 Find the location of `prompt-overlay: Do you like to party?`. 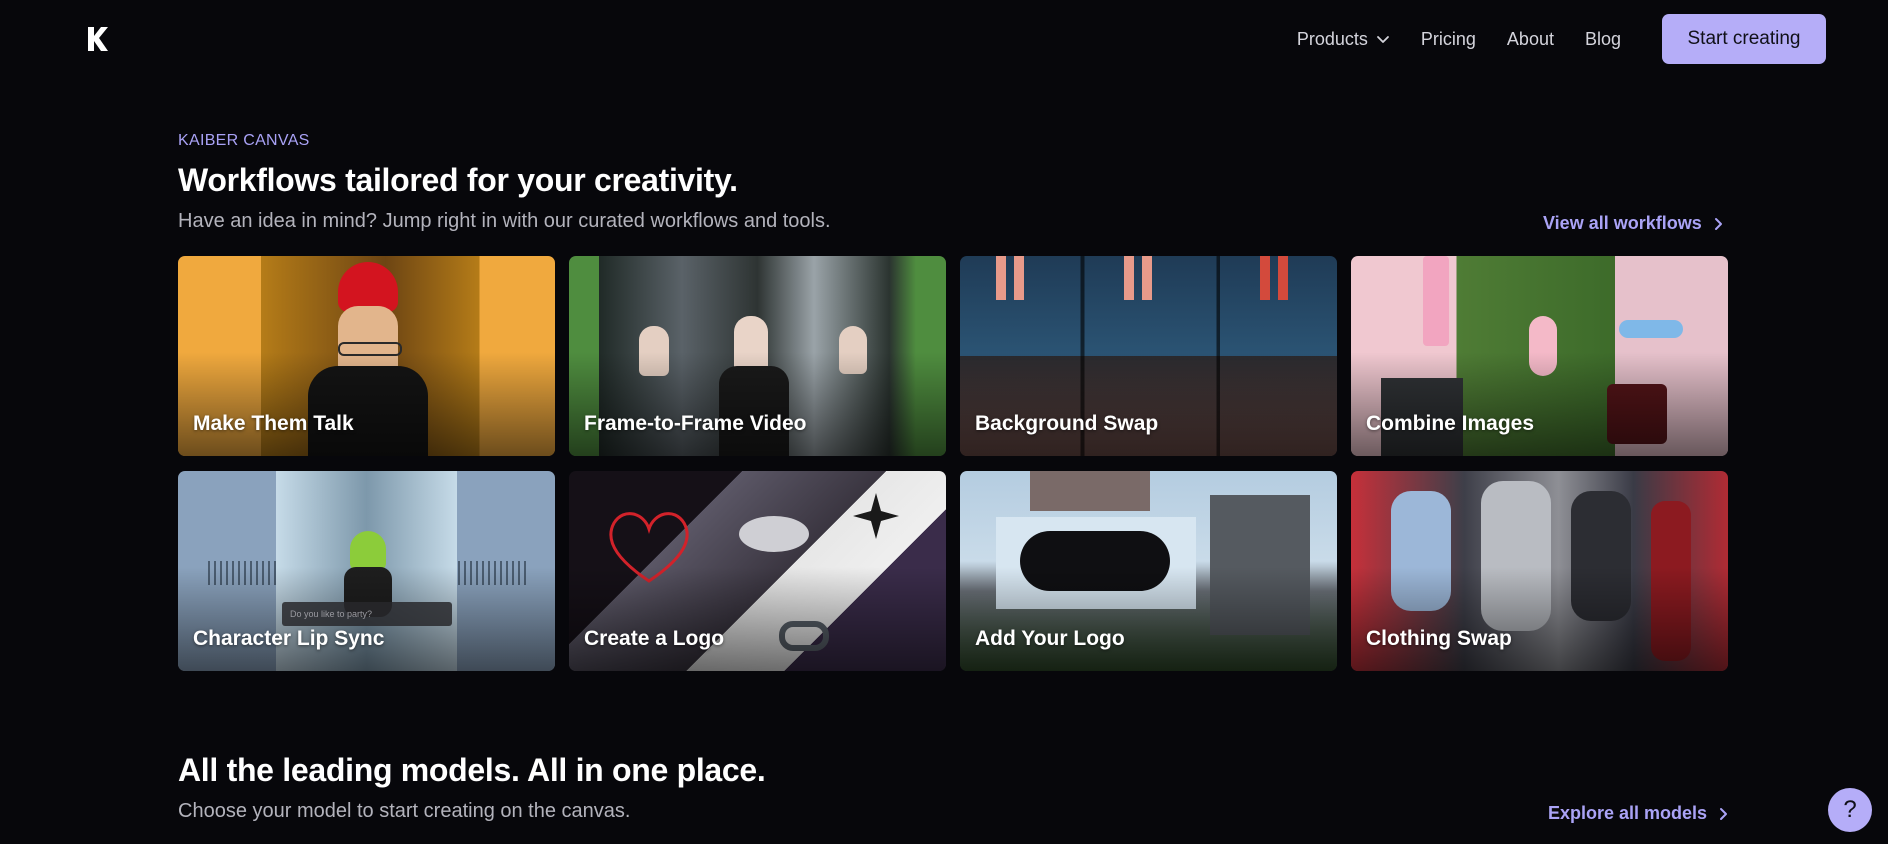

prompt-overlay: Do you like to party? is located at coordinates (367, 614).